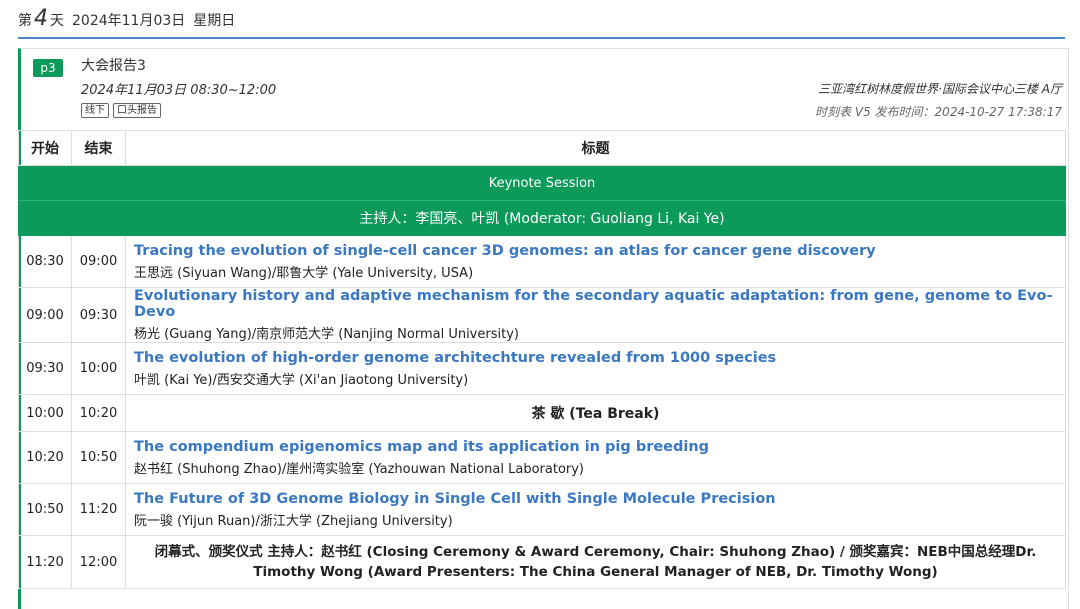  I want to click on row-start: 10:50, so click(45, 509).